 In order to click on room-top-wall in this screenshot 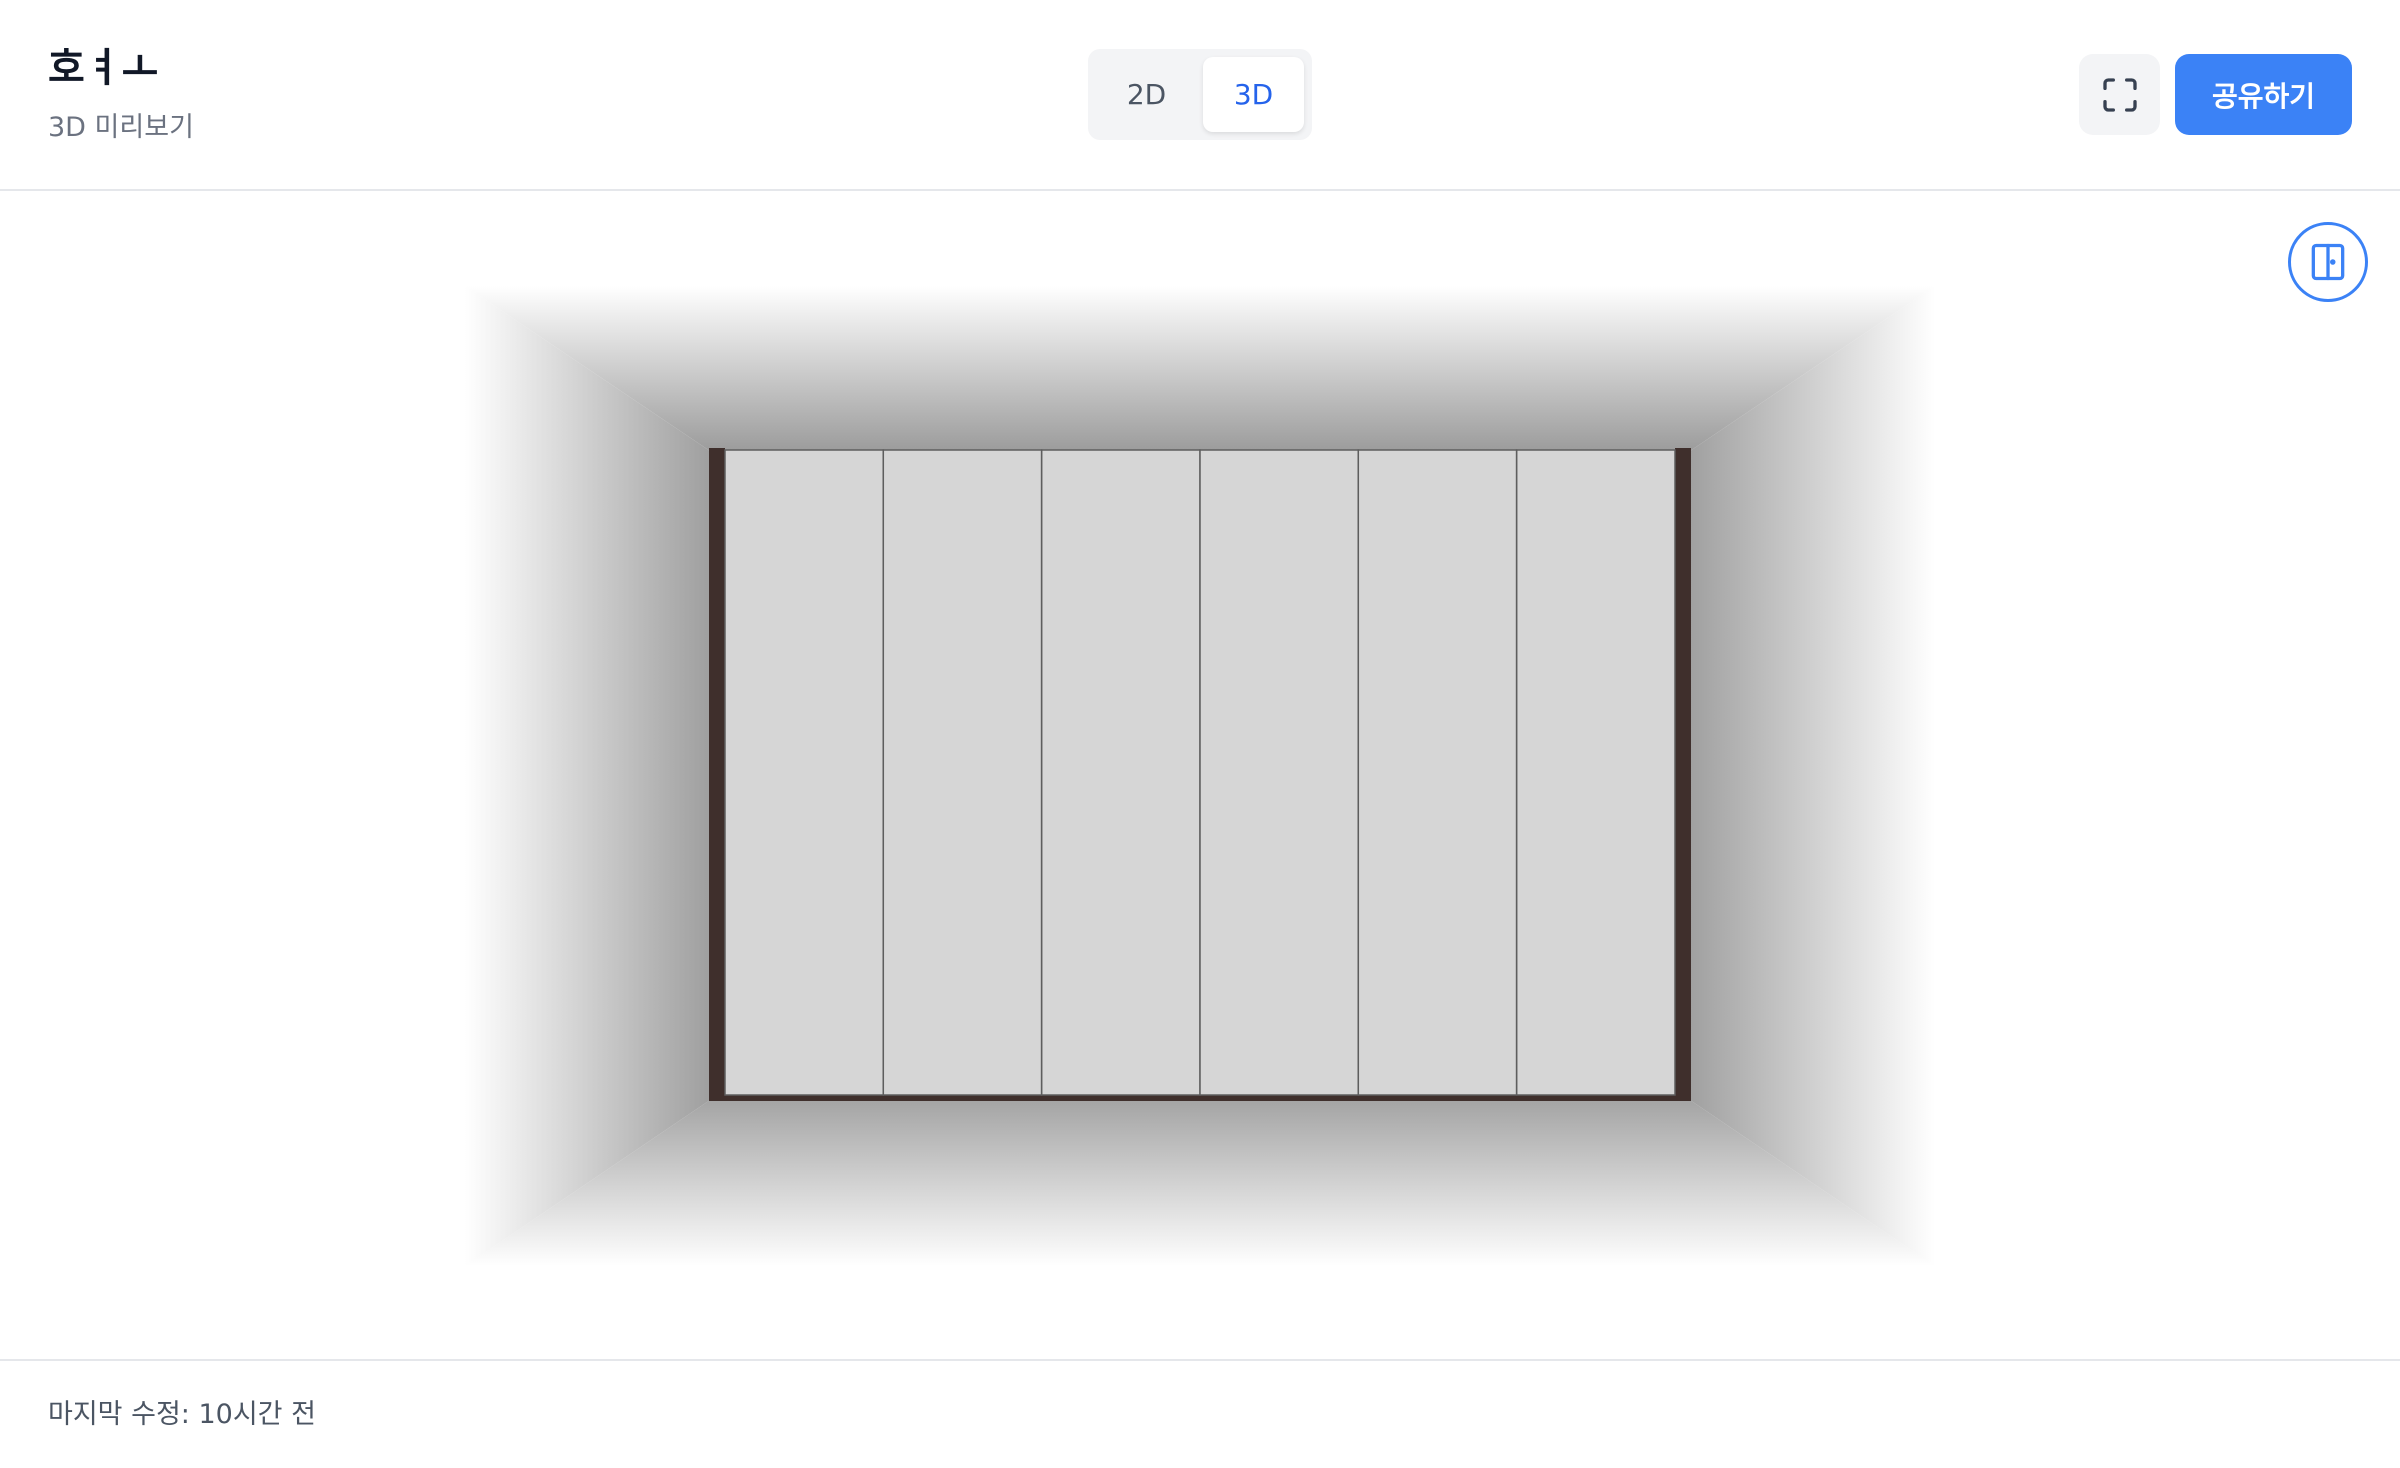, I will do `click(1200, 368)`.